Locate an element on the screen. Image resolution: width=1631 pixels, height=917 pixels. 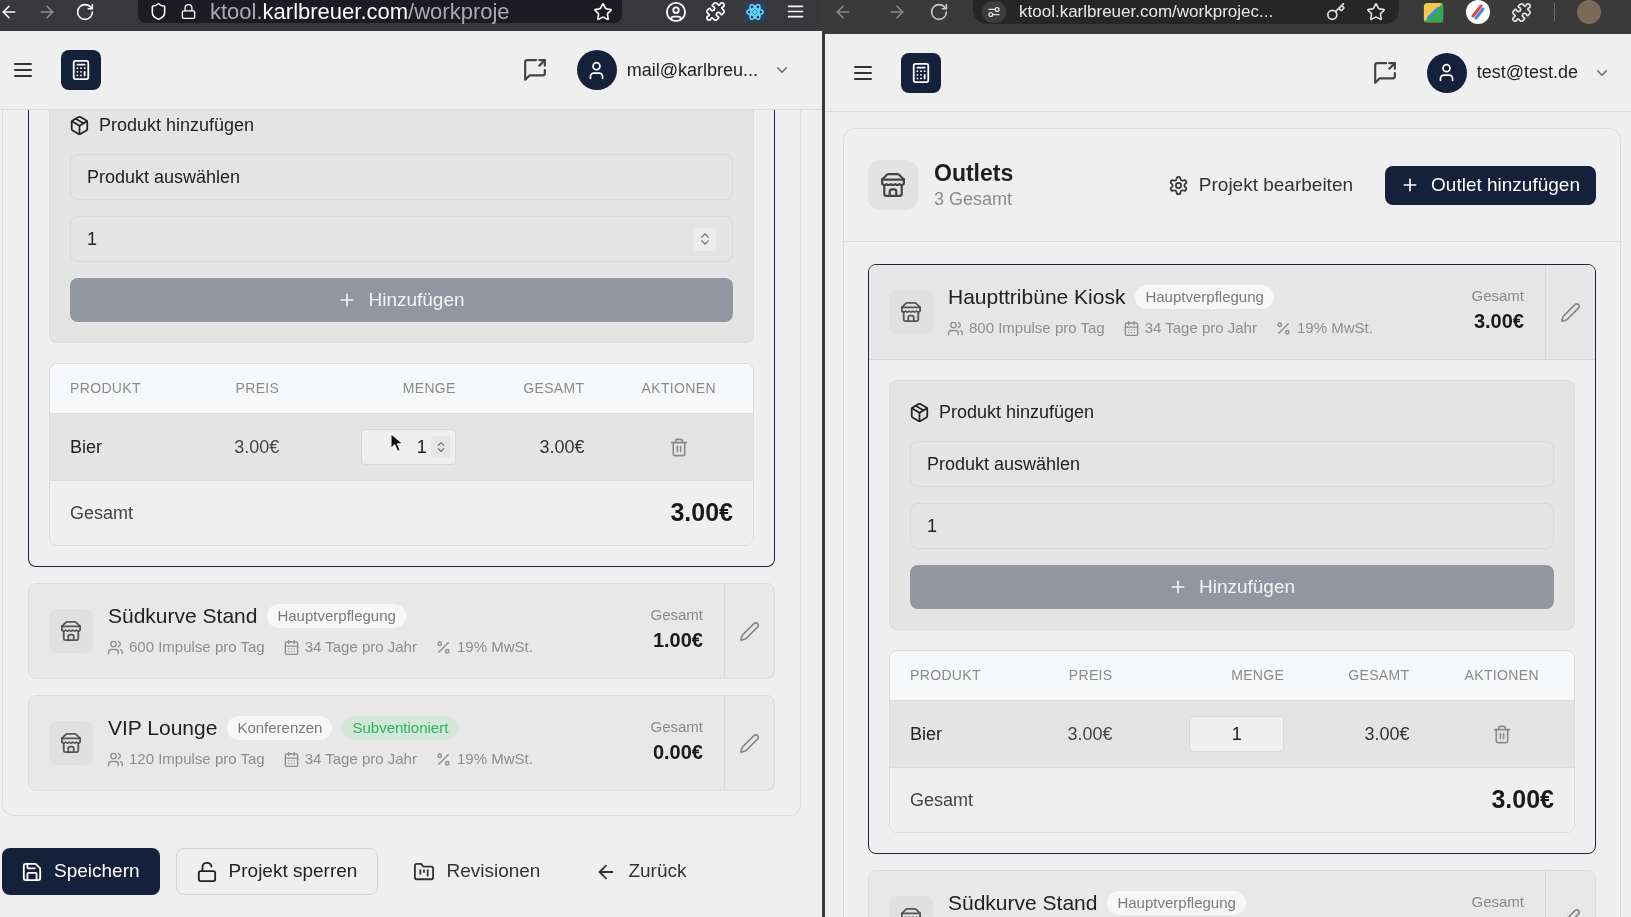
forward-arrow-icon is located at coordinates (897, 12).